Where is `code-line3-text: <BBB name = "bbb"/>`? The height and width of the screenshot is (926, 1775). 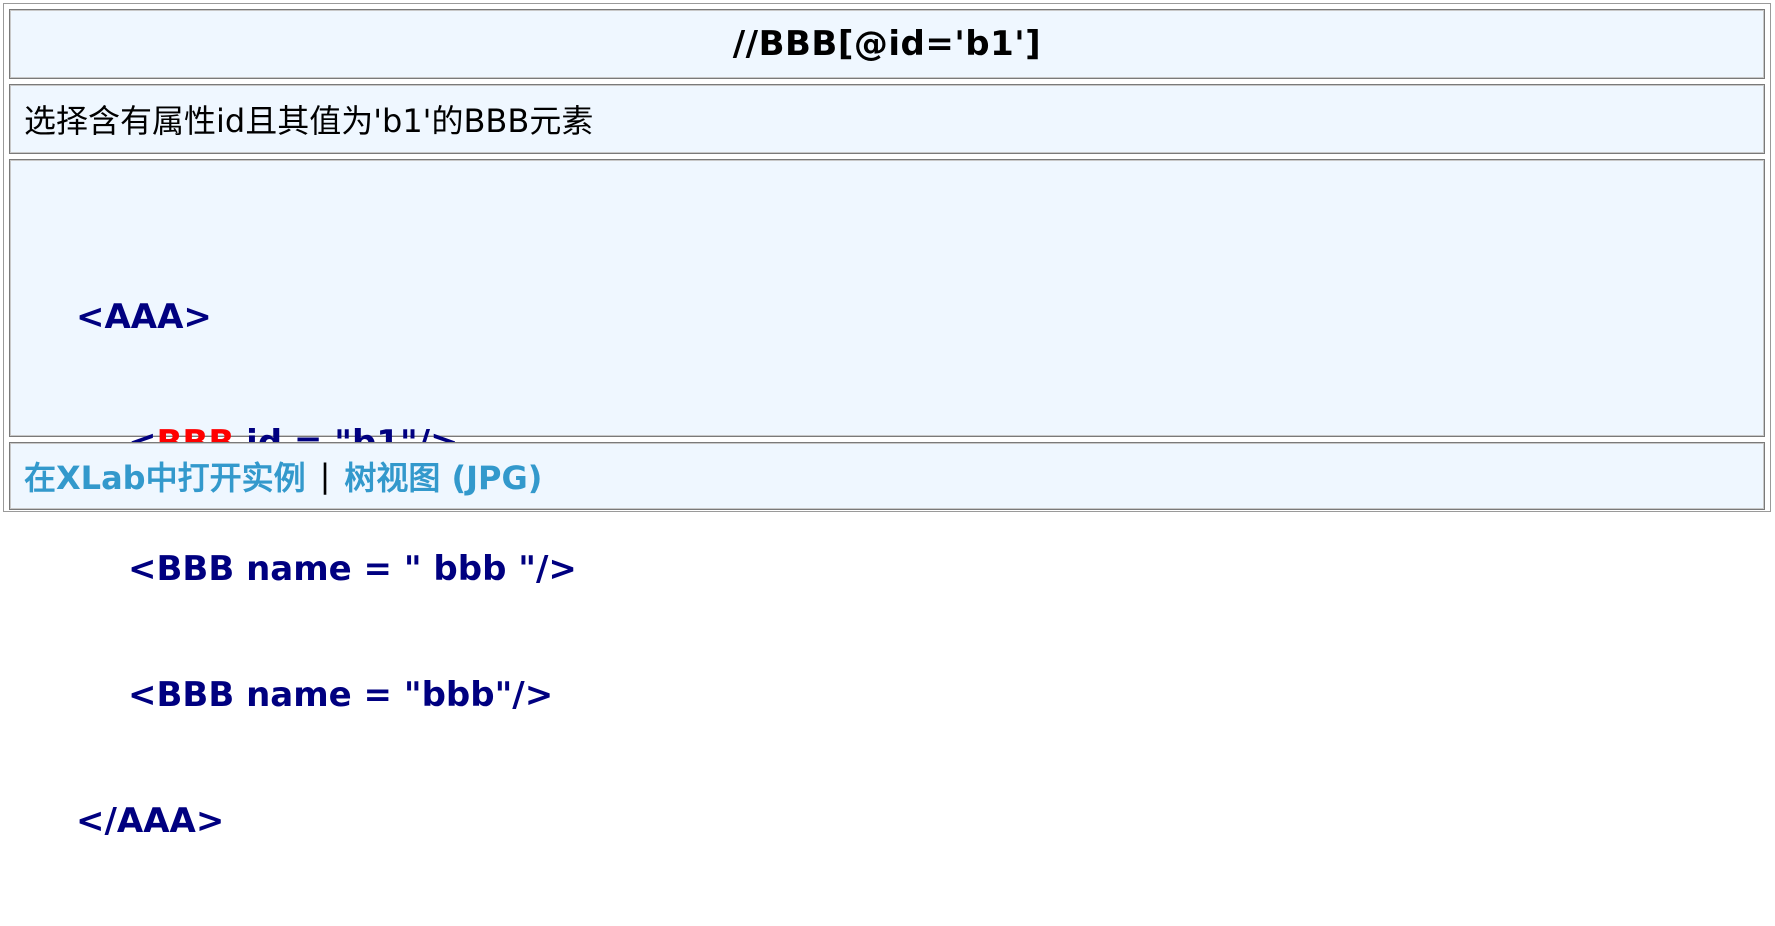
code-line3-text: <BBB name = "bbb"/> is located at coordinates (341, 695).